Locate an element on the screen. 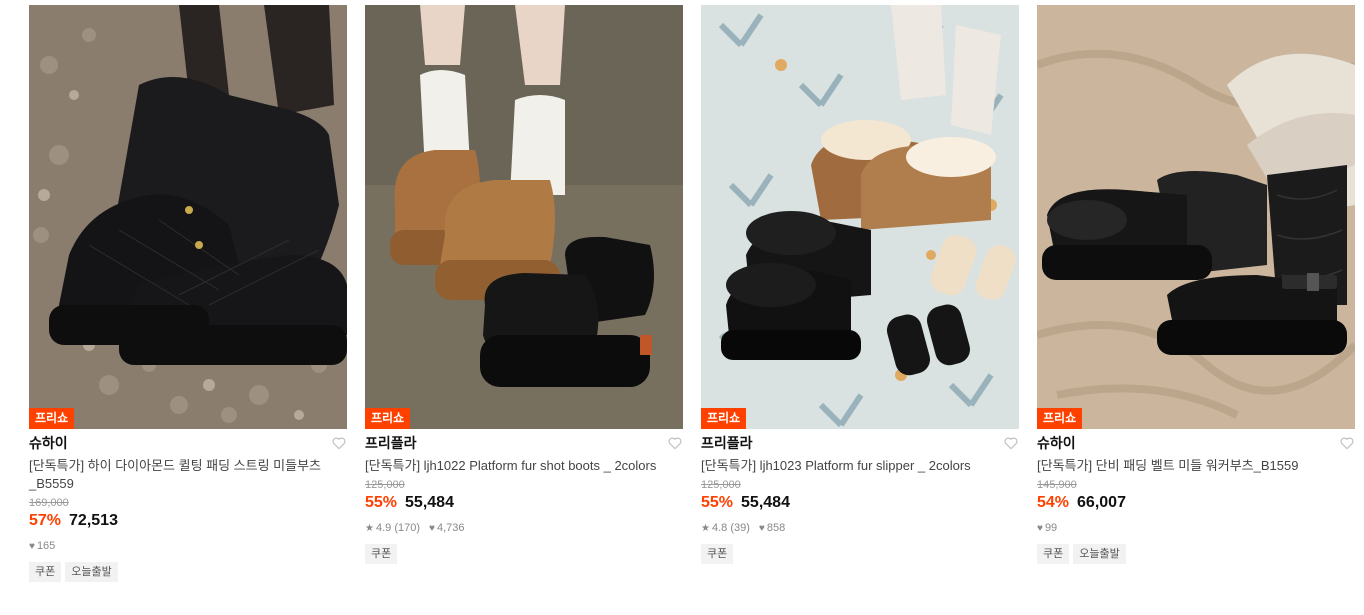 This screenshot has width=1364, height=615. sale-price: 66,007 is located at coordinates (1101, 502).